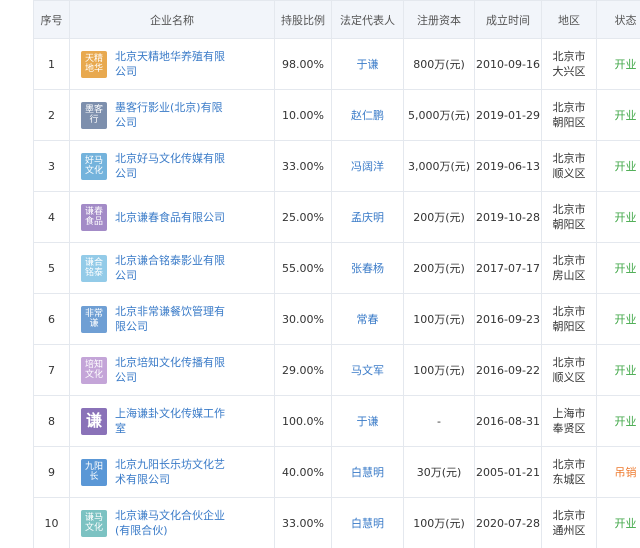 The height and width of the screenshot is (548, 640). What do you see at coordinates (367, 19) in the screenshot?
I see `header-legal-rep: 法定代表人` at bounding box center [367, 19].